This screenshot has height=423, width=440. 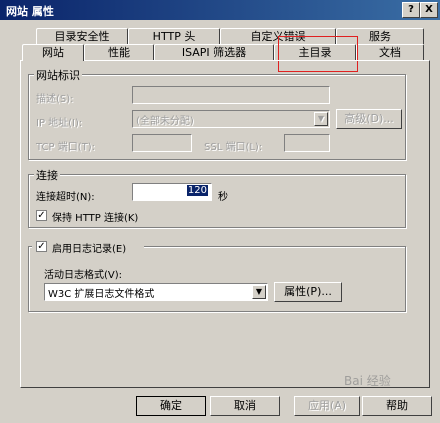 I want to click on window-title: 网站 属性, so click(x=30, y=11).